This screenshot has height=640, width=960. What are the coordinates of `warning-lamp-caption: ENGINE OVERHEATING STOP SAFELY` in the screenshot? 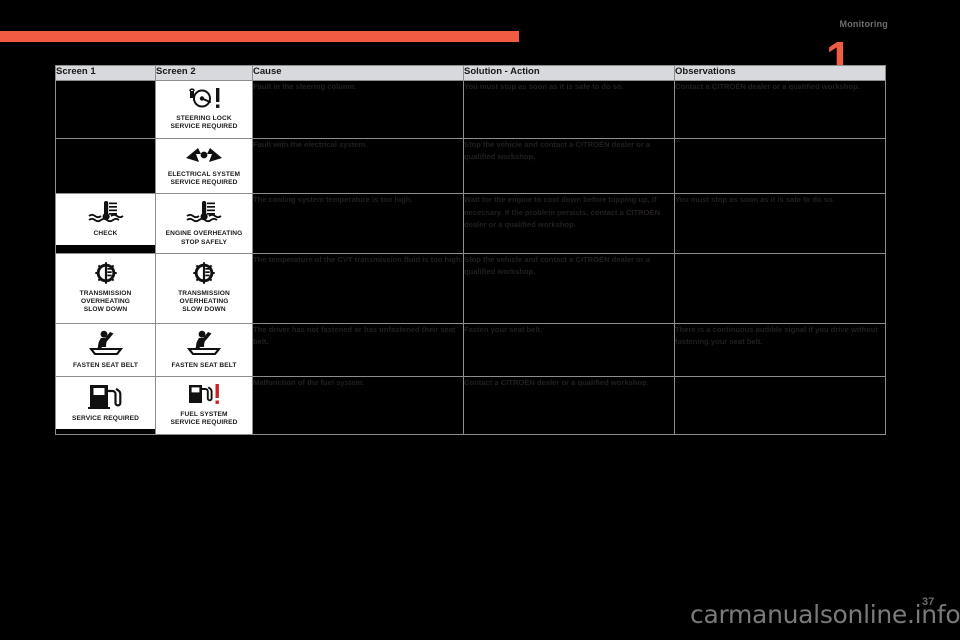 It's located at (204, 238).